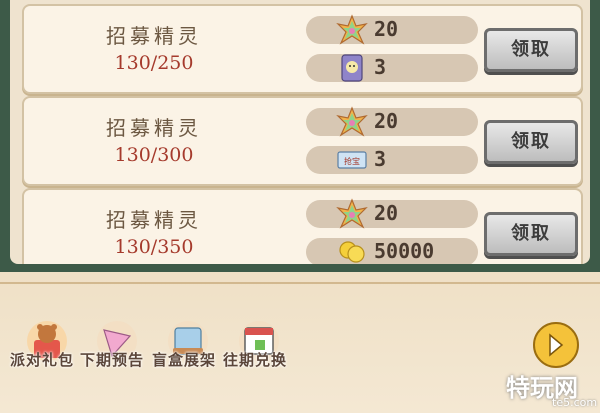 The image size is (600, 413). Describe the element at coordinates (154, 247) in the screenshot. I see `reward-progress: 130/350` at that location.